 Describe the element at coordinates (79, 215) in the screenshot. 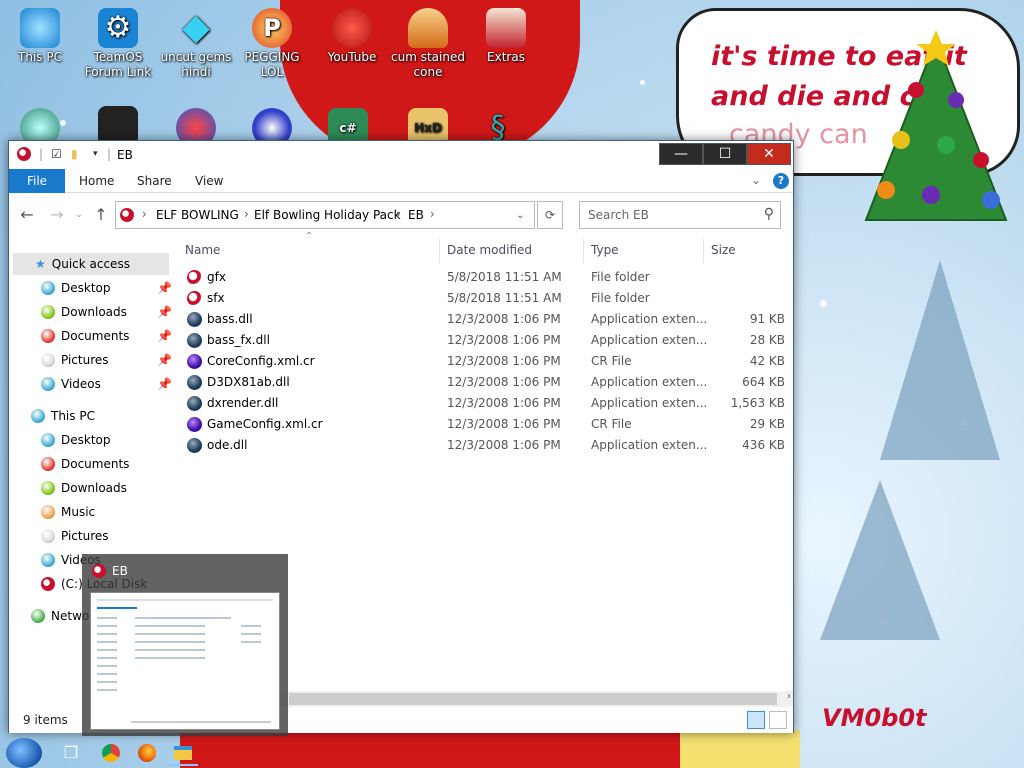

I see `recent-locations-icon: ⌄` at that location.